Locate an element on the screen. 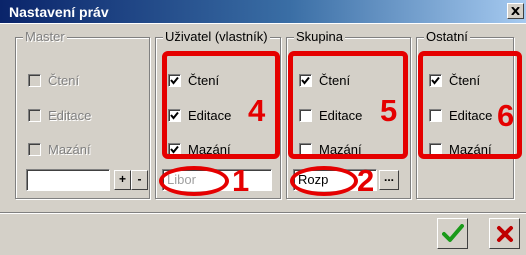 Image resolution: width=526 pixels, height=255 pixels. skupina-delete-checkbox: Mazání is located at coordinates (330, 149).